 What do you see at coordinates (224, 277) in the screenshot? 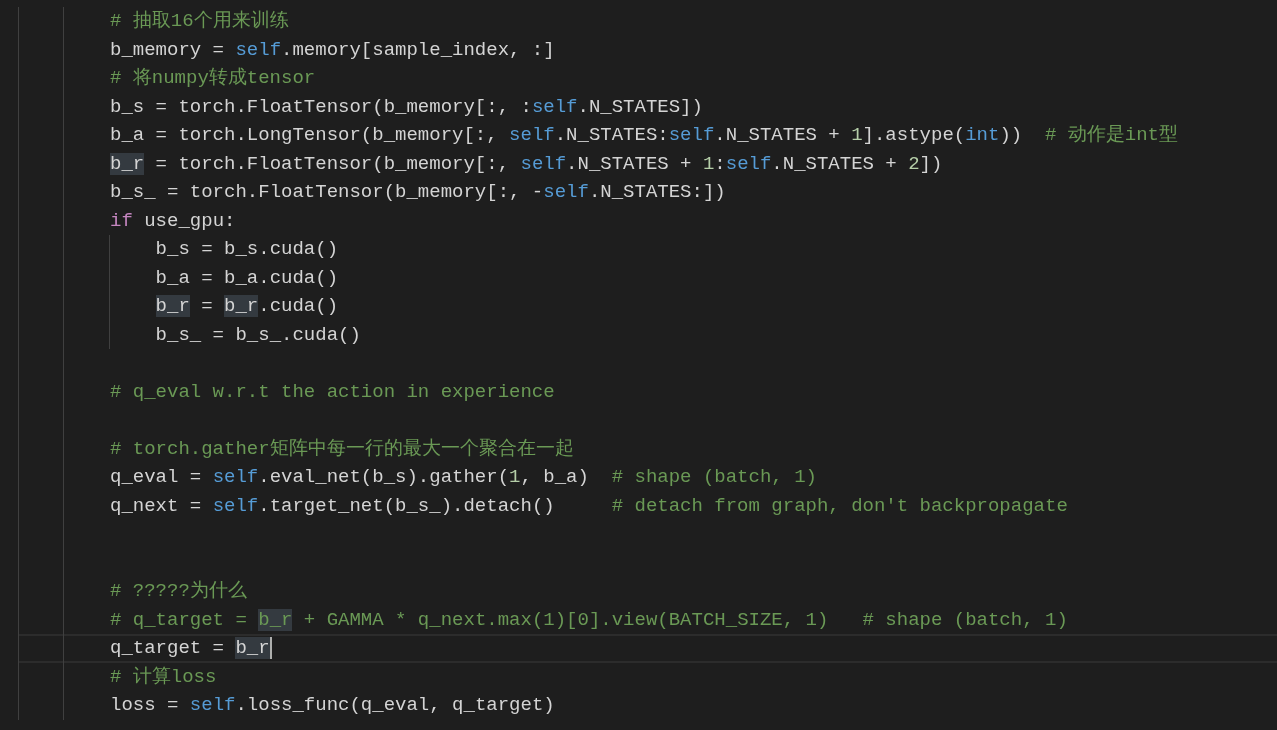
I see `code-line: b_a = b_a.cuda()` at bounding box center [224, 277].